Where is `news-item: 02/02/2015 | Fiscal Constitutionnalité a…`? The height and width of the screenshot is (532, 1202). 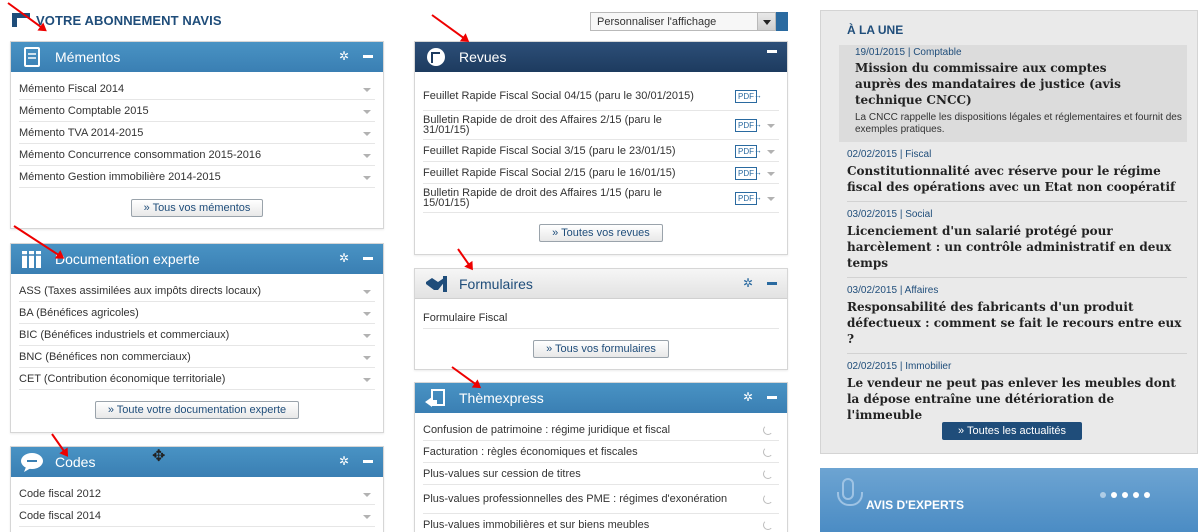 news-item: 02/02/2015 | Fiscal Constitutionnalité a… is located at coordinates (1017, 172).